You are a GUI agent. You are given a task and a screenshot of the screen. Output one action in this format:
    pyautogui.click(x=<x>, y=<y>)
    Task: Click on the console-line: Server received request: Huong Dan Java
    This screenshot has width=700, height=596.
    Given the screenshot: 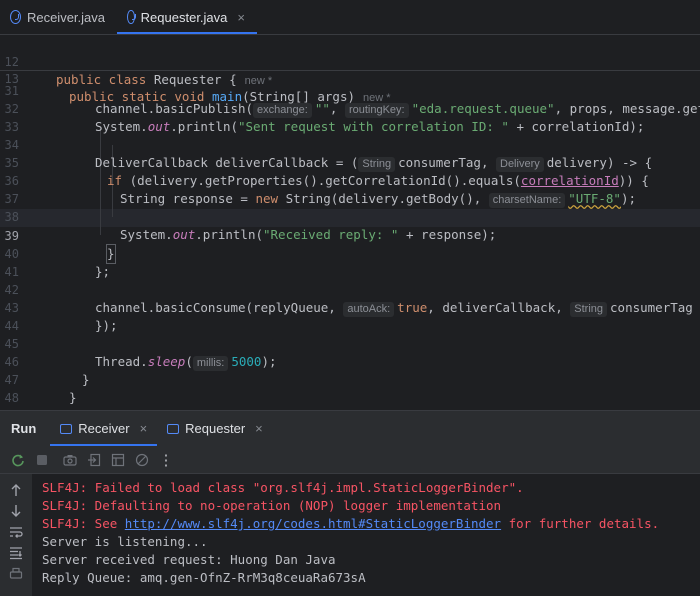 What is the action you would take?
    pyautogui.click(x=189, y=559)
    